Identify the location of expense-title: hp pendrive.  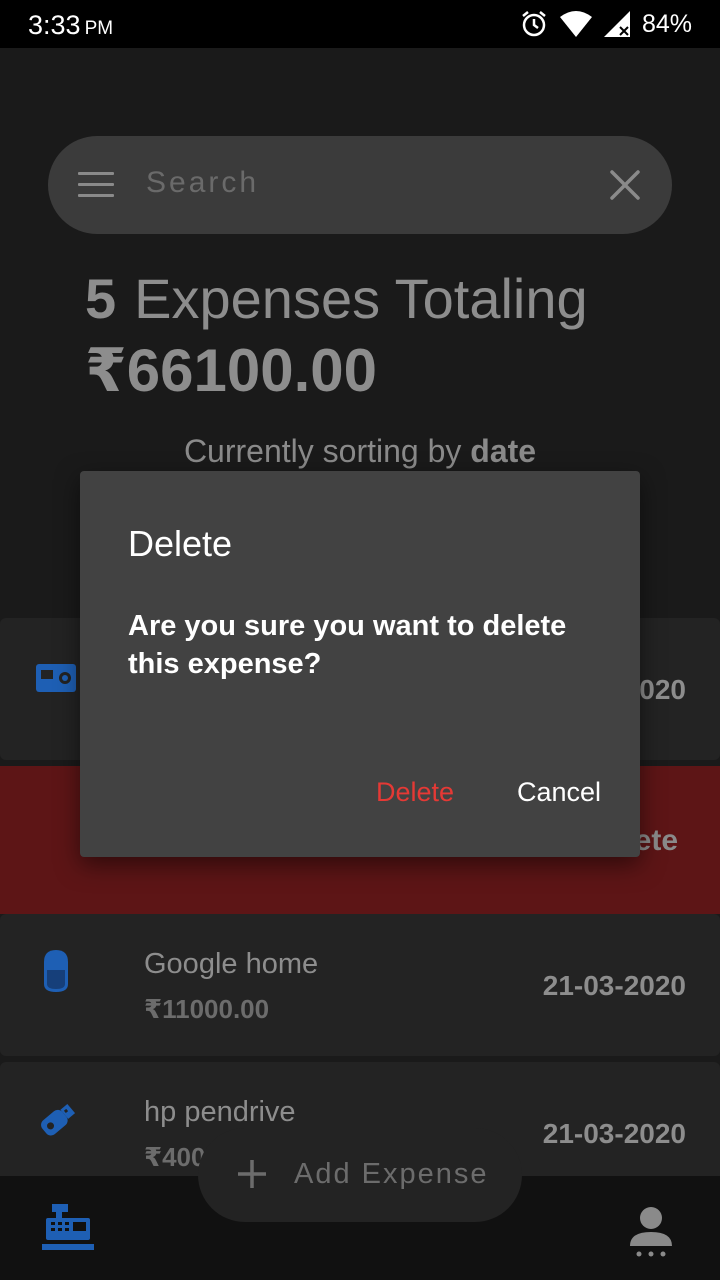
(220, 1112).